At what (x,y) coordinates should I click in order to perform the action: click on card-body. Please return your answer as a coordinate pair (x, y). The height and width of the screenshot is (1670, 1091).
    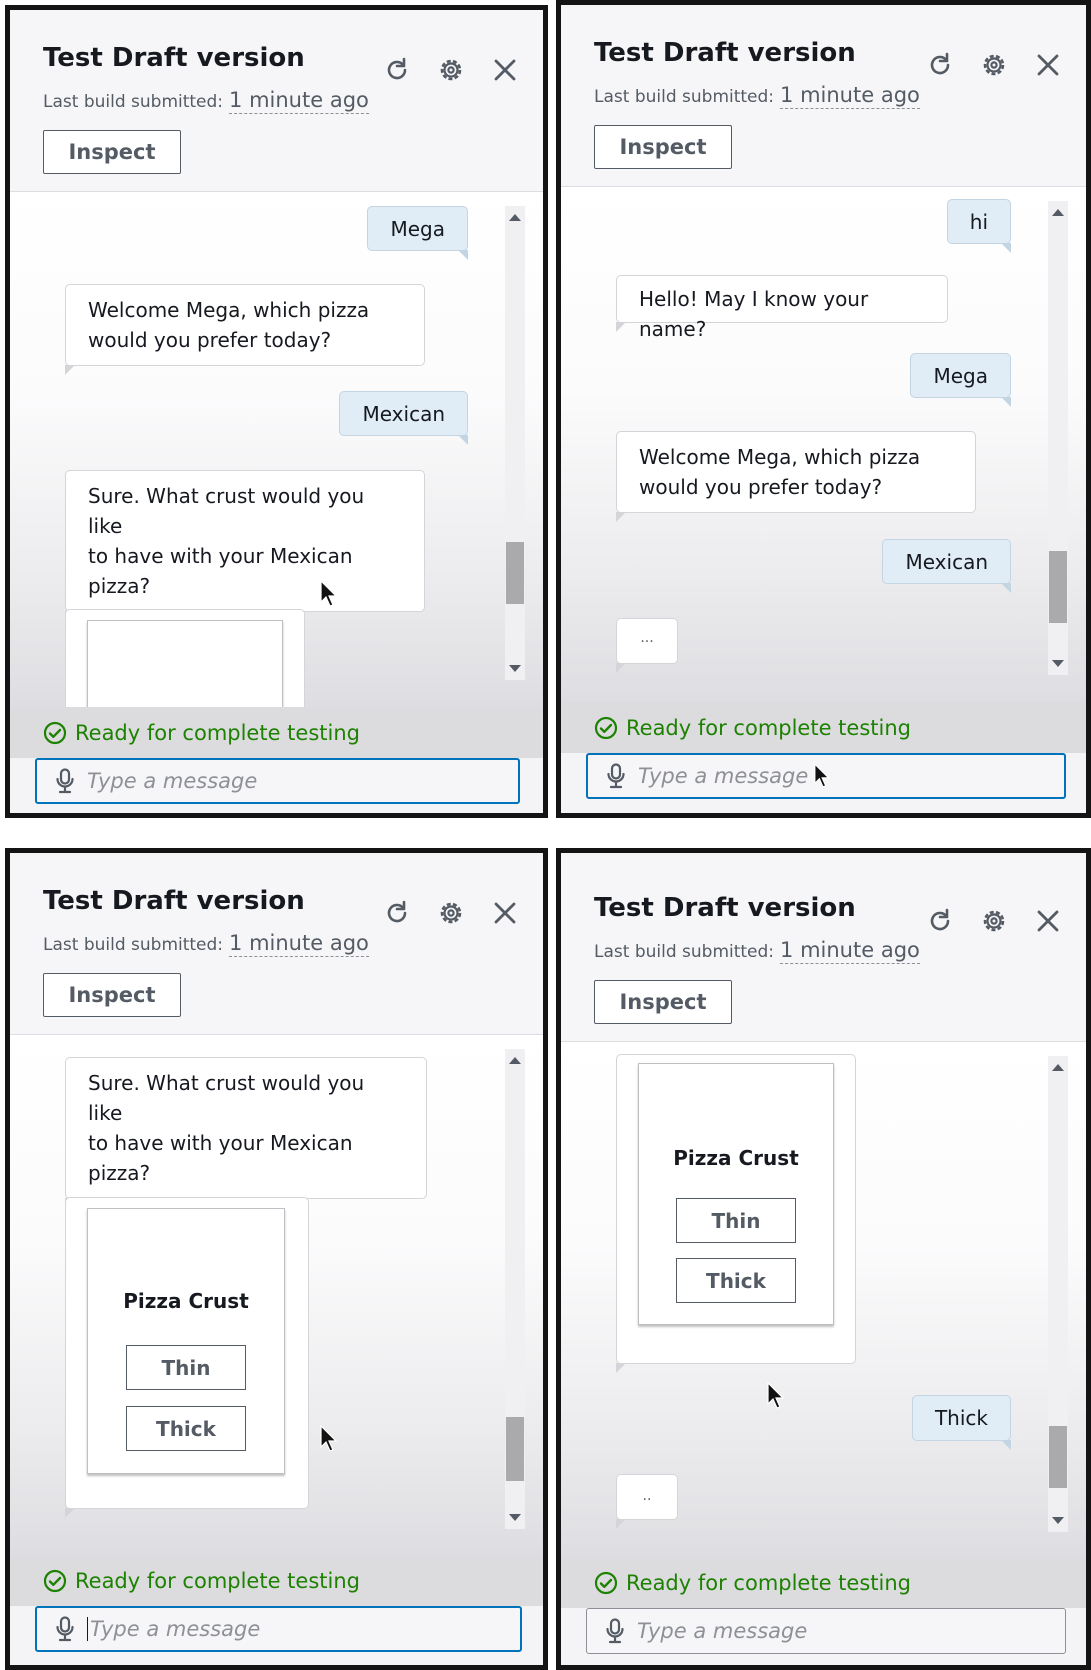
    Looking at the image, I should click on (185, 663).